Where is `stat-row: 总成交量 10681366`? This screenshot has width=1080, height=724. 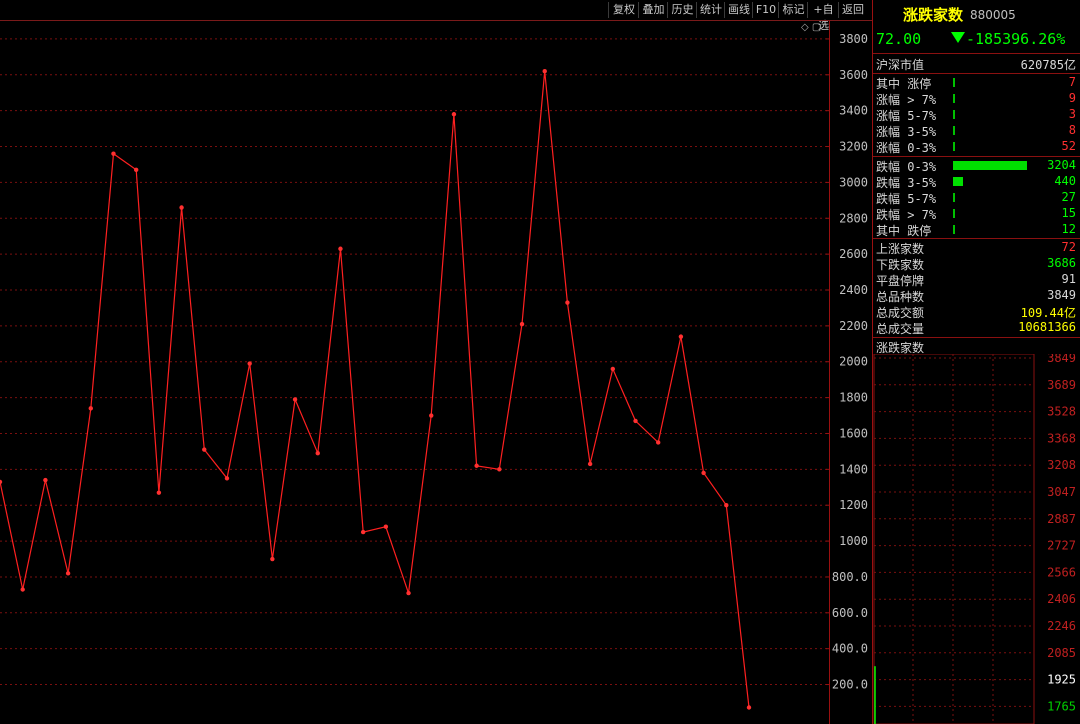
stat-row: 总成交量 10681366 is located at coordinates (976, 328).